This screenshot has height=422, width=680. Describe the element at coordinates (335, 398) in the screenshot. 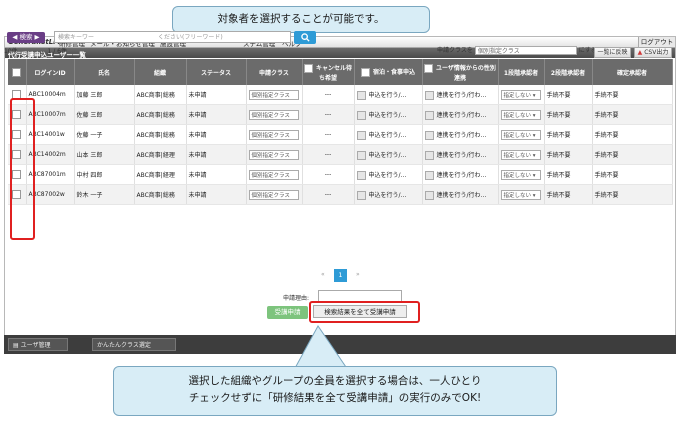

I see `callout-bottom-line2: チェックせずに「研修結果を全て受講申請」の実行のみでOK!` at that location.